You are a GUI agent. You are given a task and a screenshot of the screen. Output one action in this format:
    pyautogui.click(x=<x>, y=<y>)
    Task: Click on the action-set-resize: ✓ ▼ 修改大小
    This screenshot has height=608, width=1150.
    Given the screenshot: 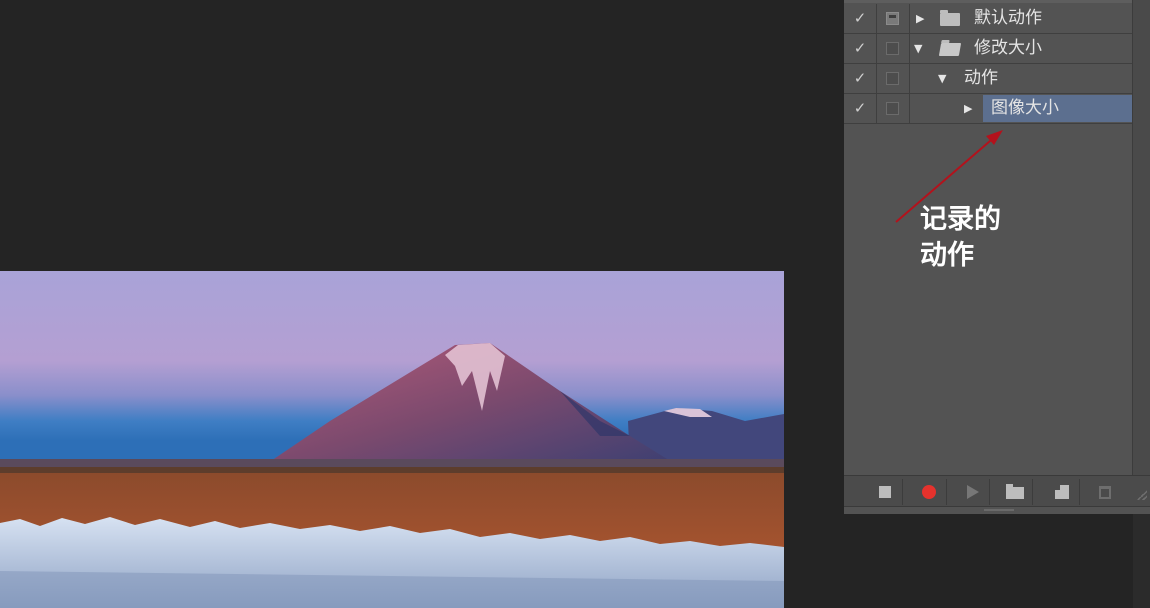 What is the action you would take?
    pyautogui.click(x=988, y=49)
    